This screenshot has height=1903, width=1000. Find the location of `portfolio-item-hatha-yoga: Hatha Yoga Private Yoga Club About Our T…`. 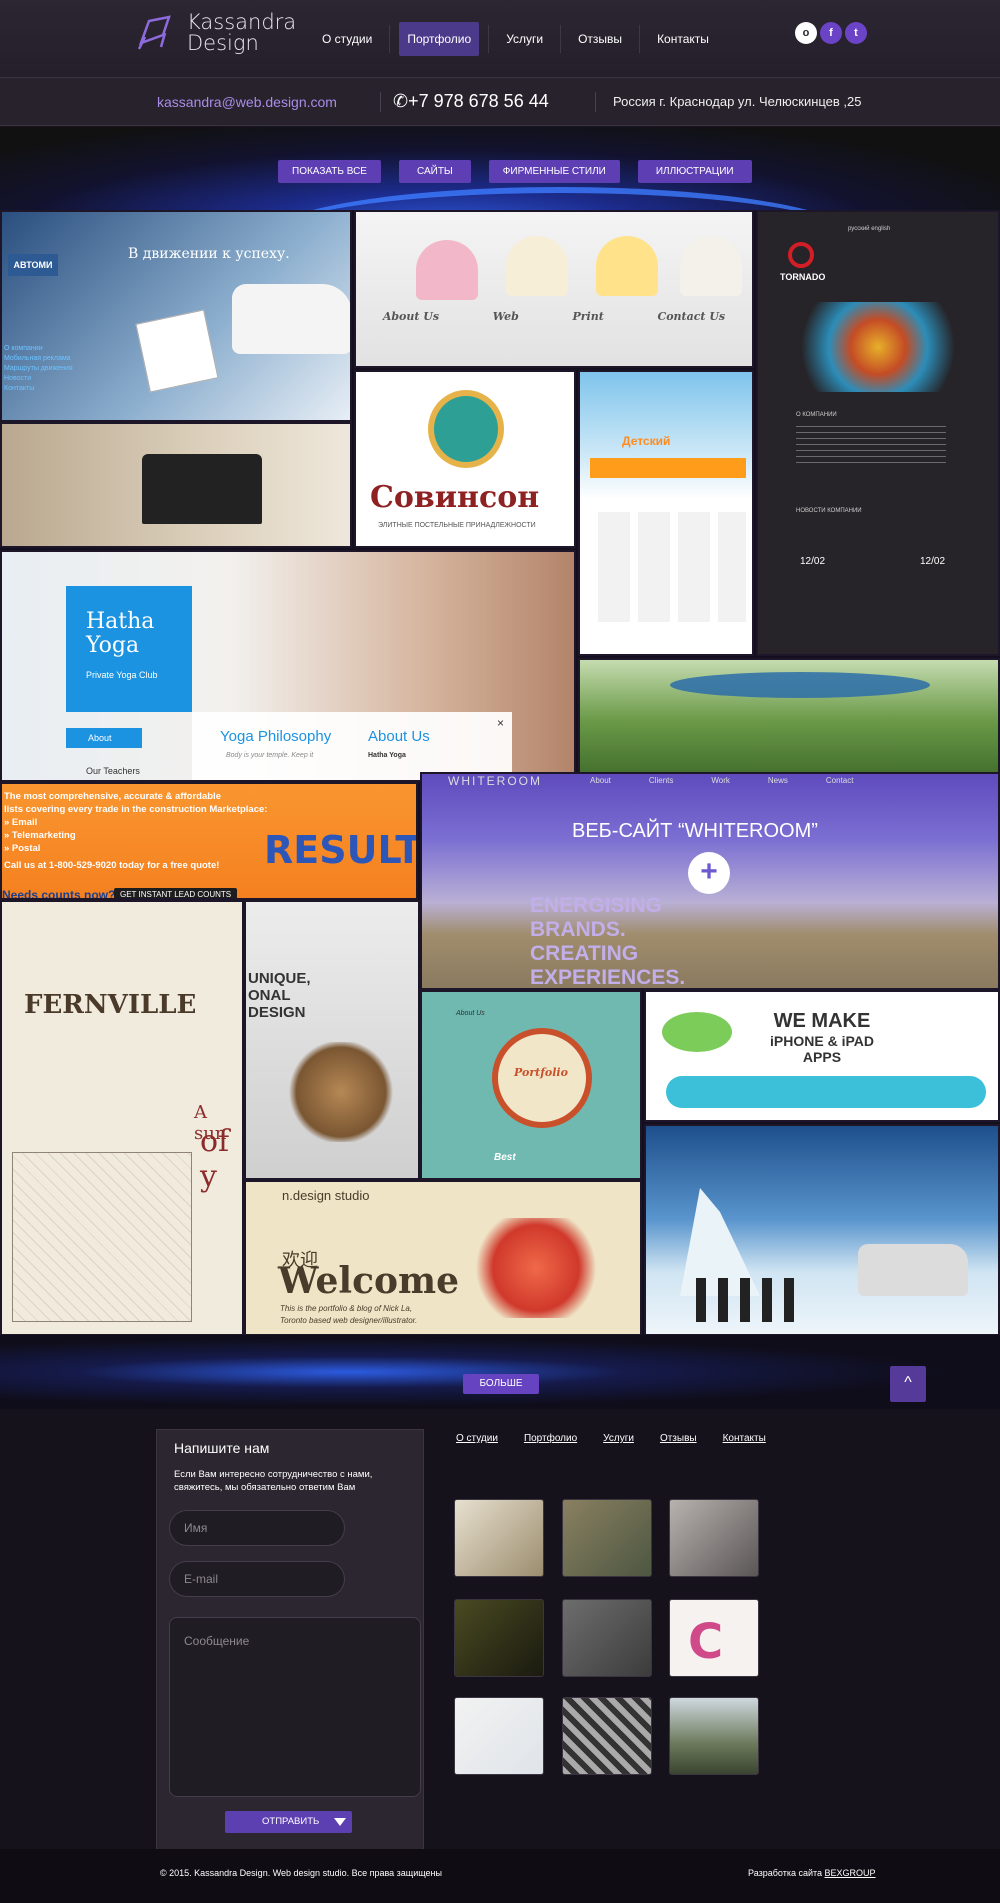

portfolio-item-hatha-yoga: Hatha Yoga Private Yoga Club About Our T… is located at coordinates (288, 666).